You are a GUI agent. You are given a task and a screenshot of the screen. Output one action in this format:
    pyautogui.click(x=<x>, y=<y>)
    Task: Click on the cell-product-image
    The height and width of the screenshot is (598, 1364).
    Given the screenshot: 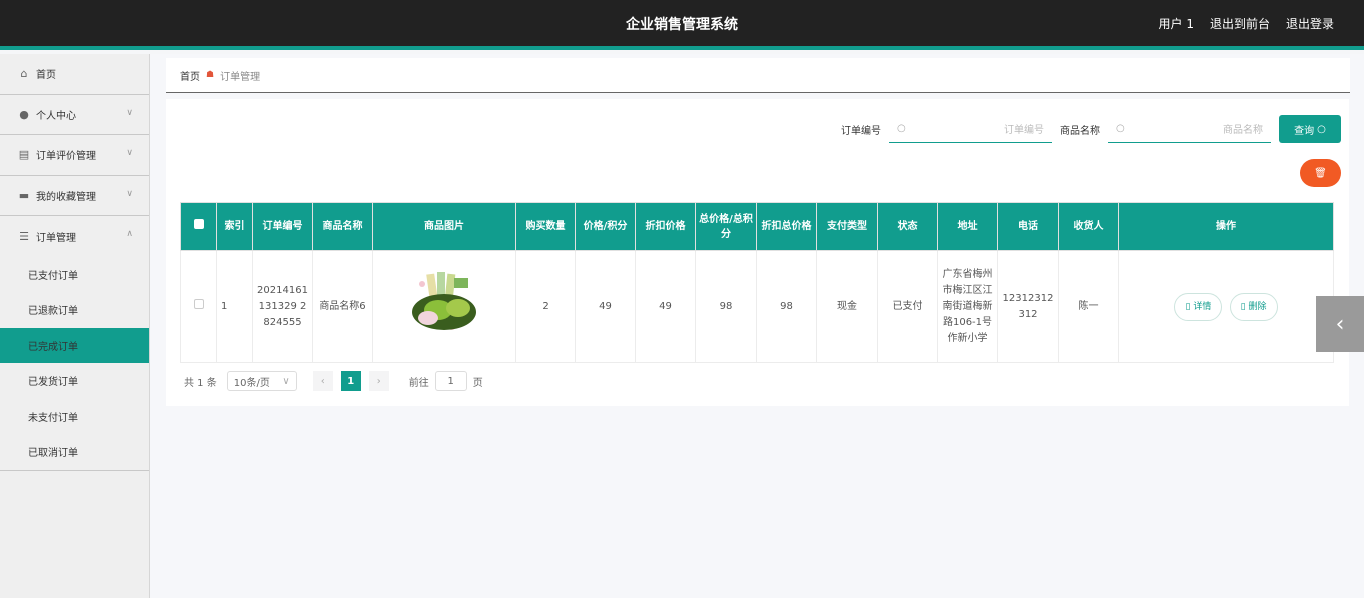 What is the action you would take?
    pyautogui.click(x=444, y=306)
    